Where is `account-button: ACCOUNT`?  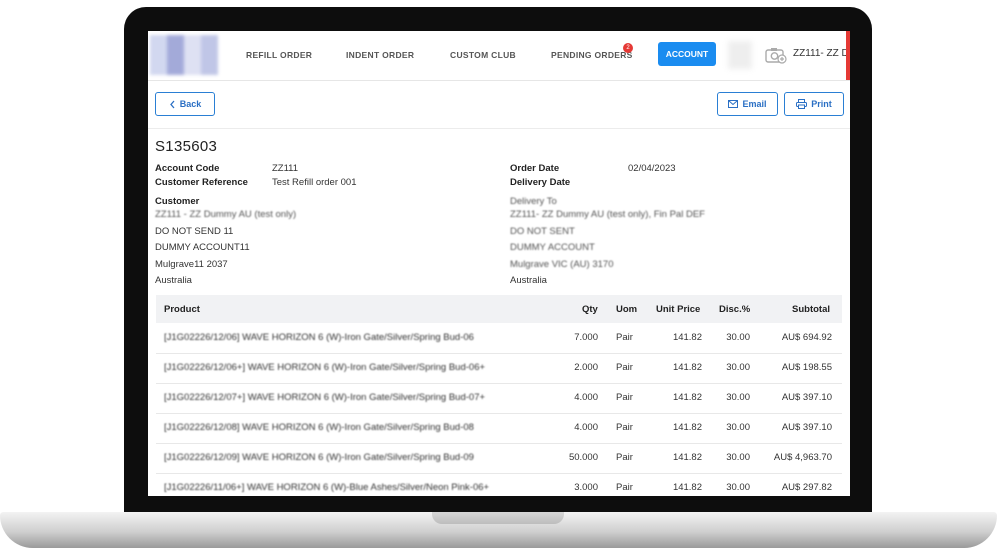 account-button: ACCOUNT is located at coordinates (687, 54).